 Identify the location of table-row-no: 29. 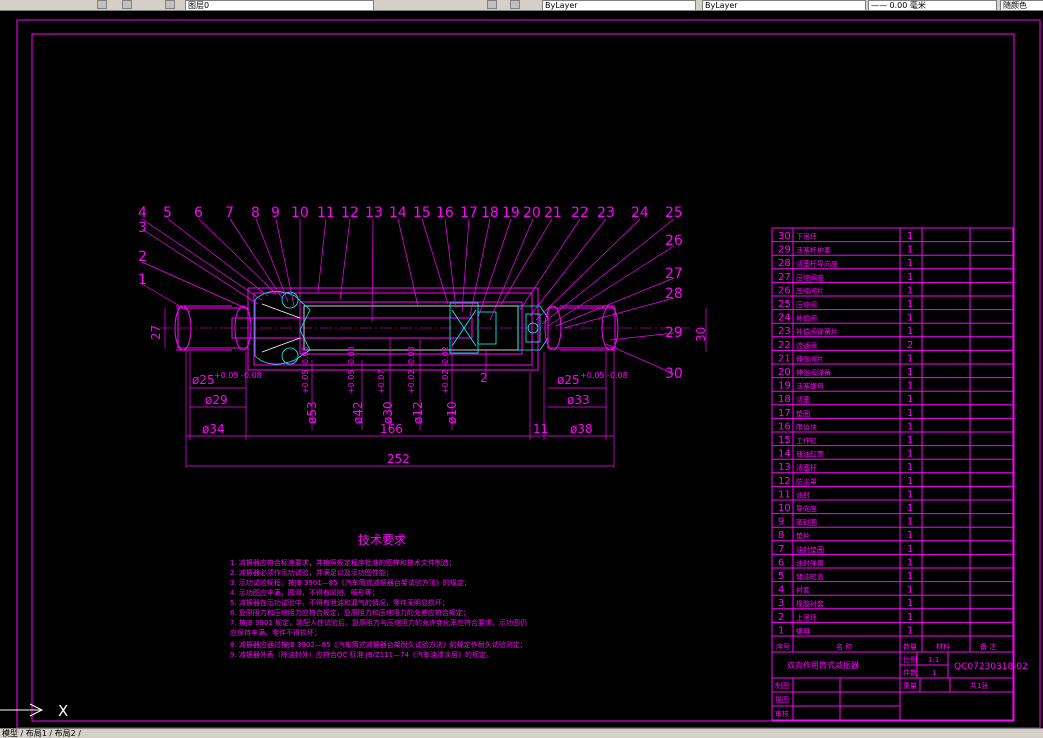
(784, 250).